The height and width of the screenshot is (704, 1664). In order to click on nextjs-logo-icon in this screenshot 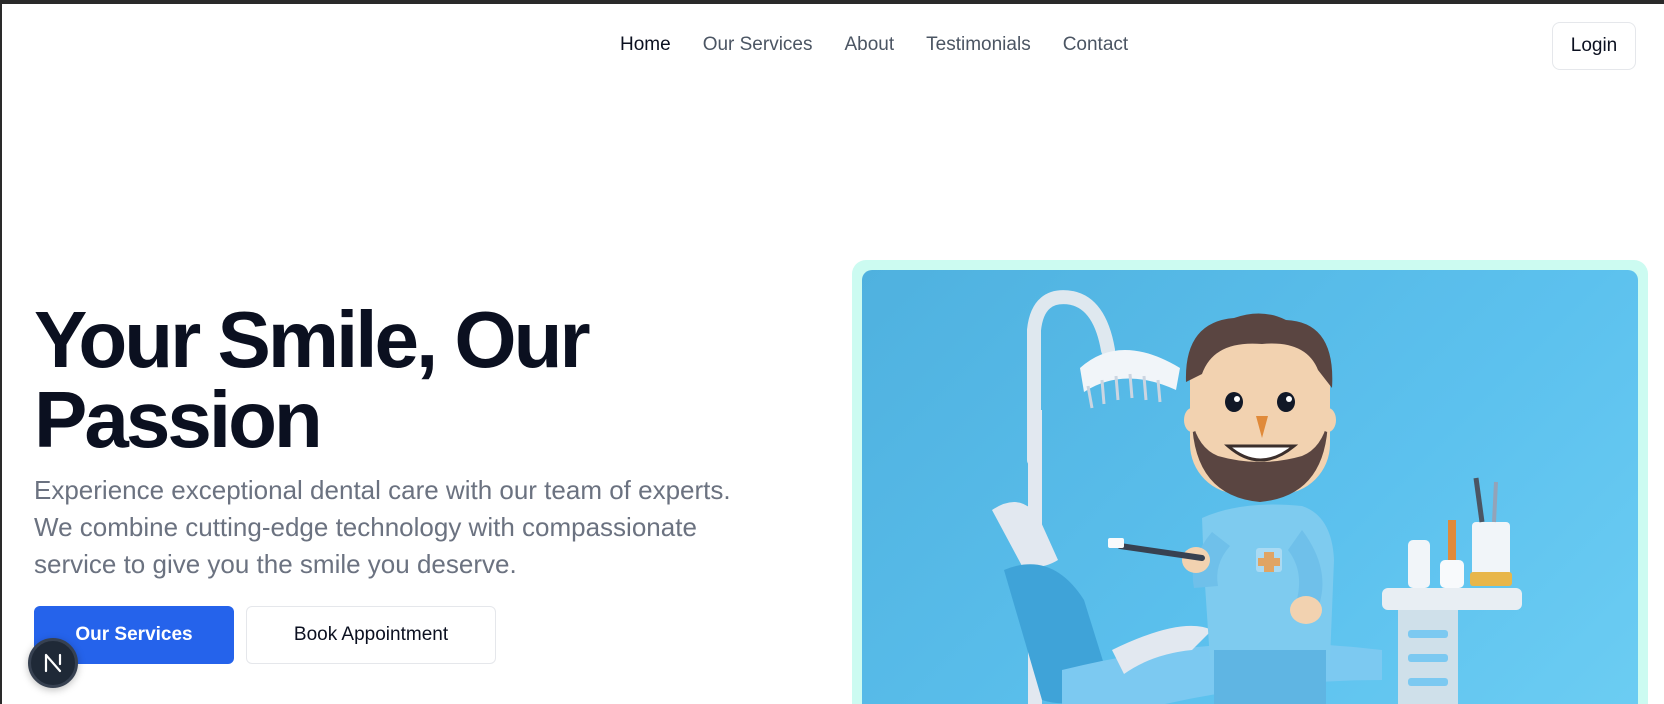, I will do `click(53, 663)`.